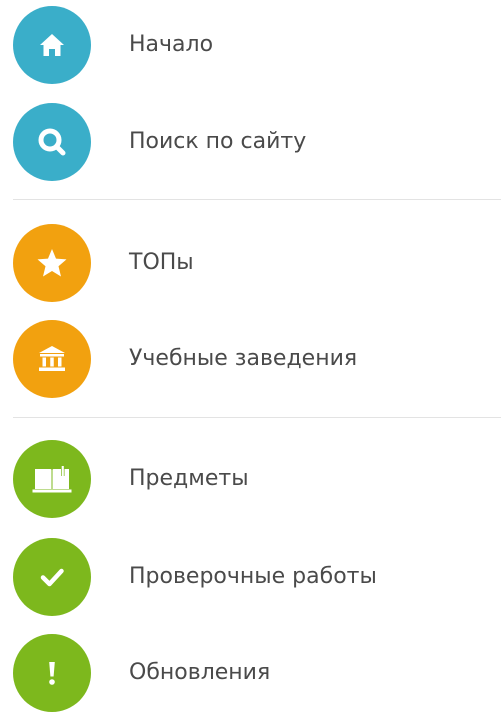 The height and width of the screenshot is (718, 501). What do you see at coordinates (52, 45) in the screenshot?
I see `home-icon` at bounding box center [52, 45].